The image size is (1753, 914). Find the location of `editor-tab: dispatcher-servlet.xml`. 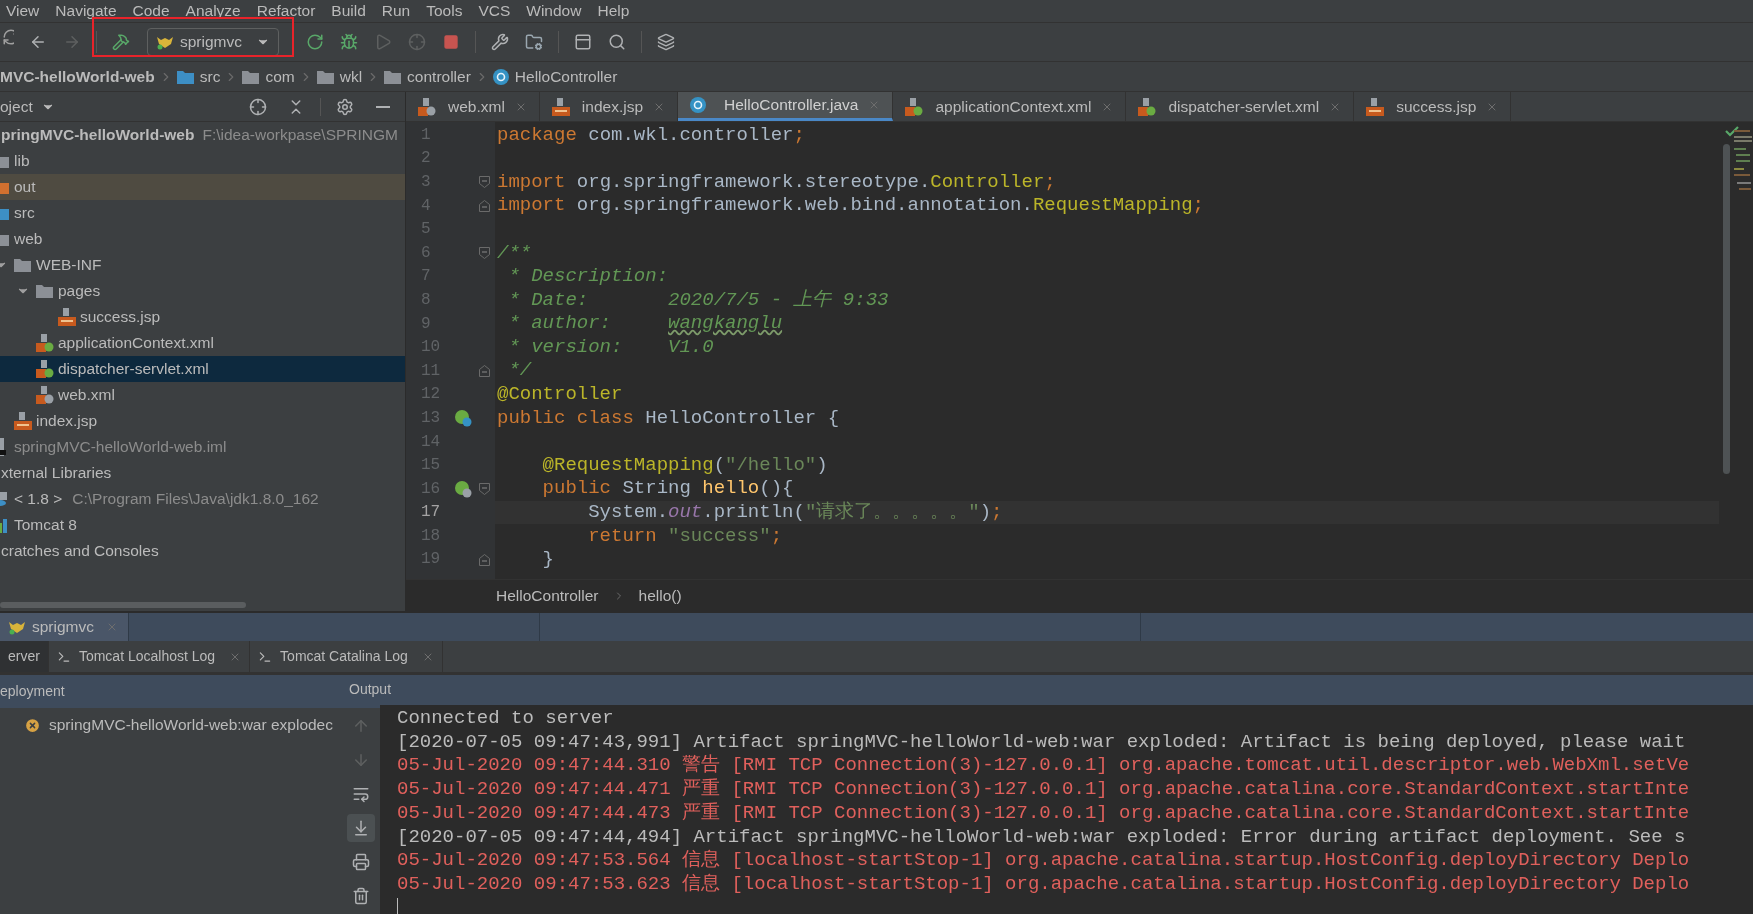

editor-tab: dispatcher-servlet.xml is located at coordinates (1240, 106).